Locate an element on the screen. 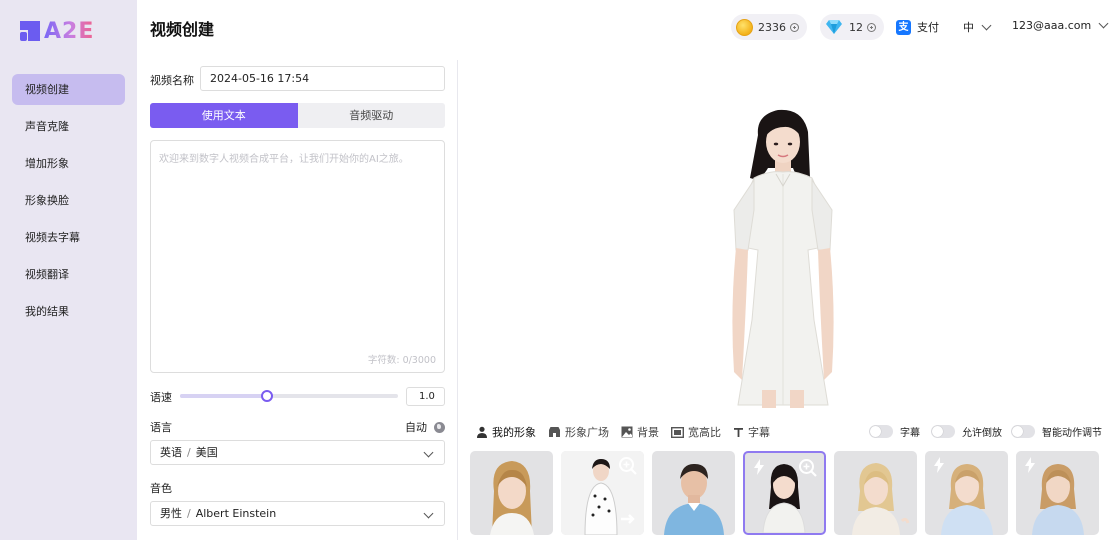  reverse-toggle-group: 允许倒放 is located at coordinates (966, 431).